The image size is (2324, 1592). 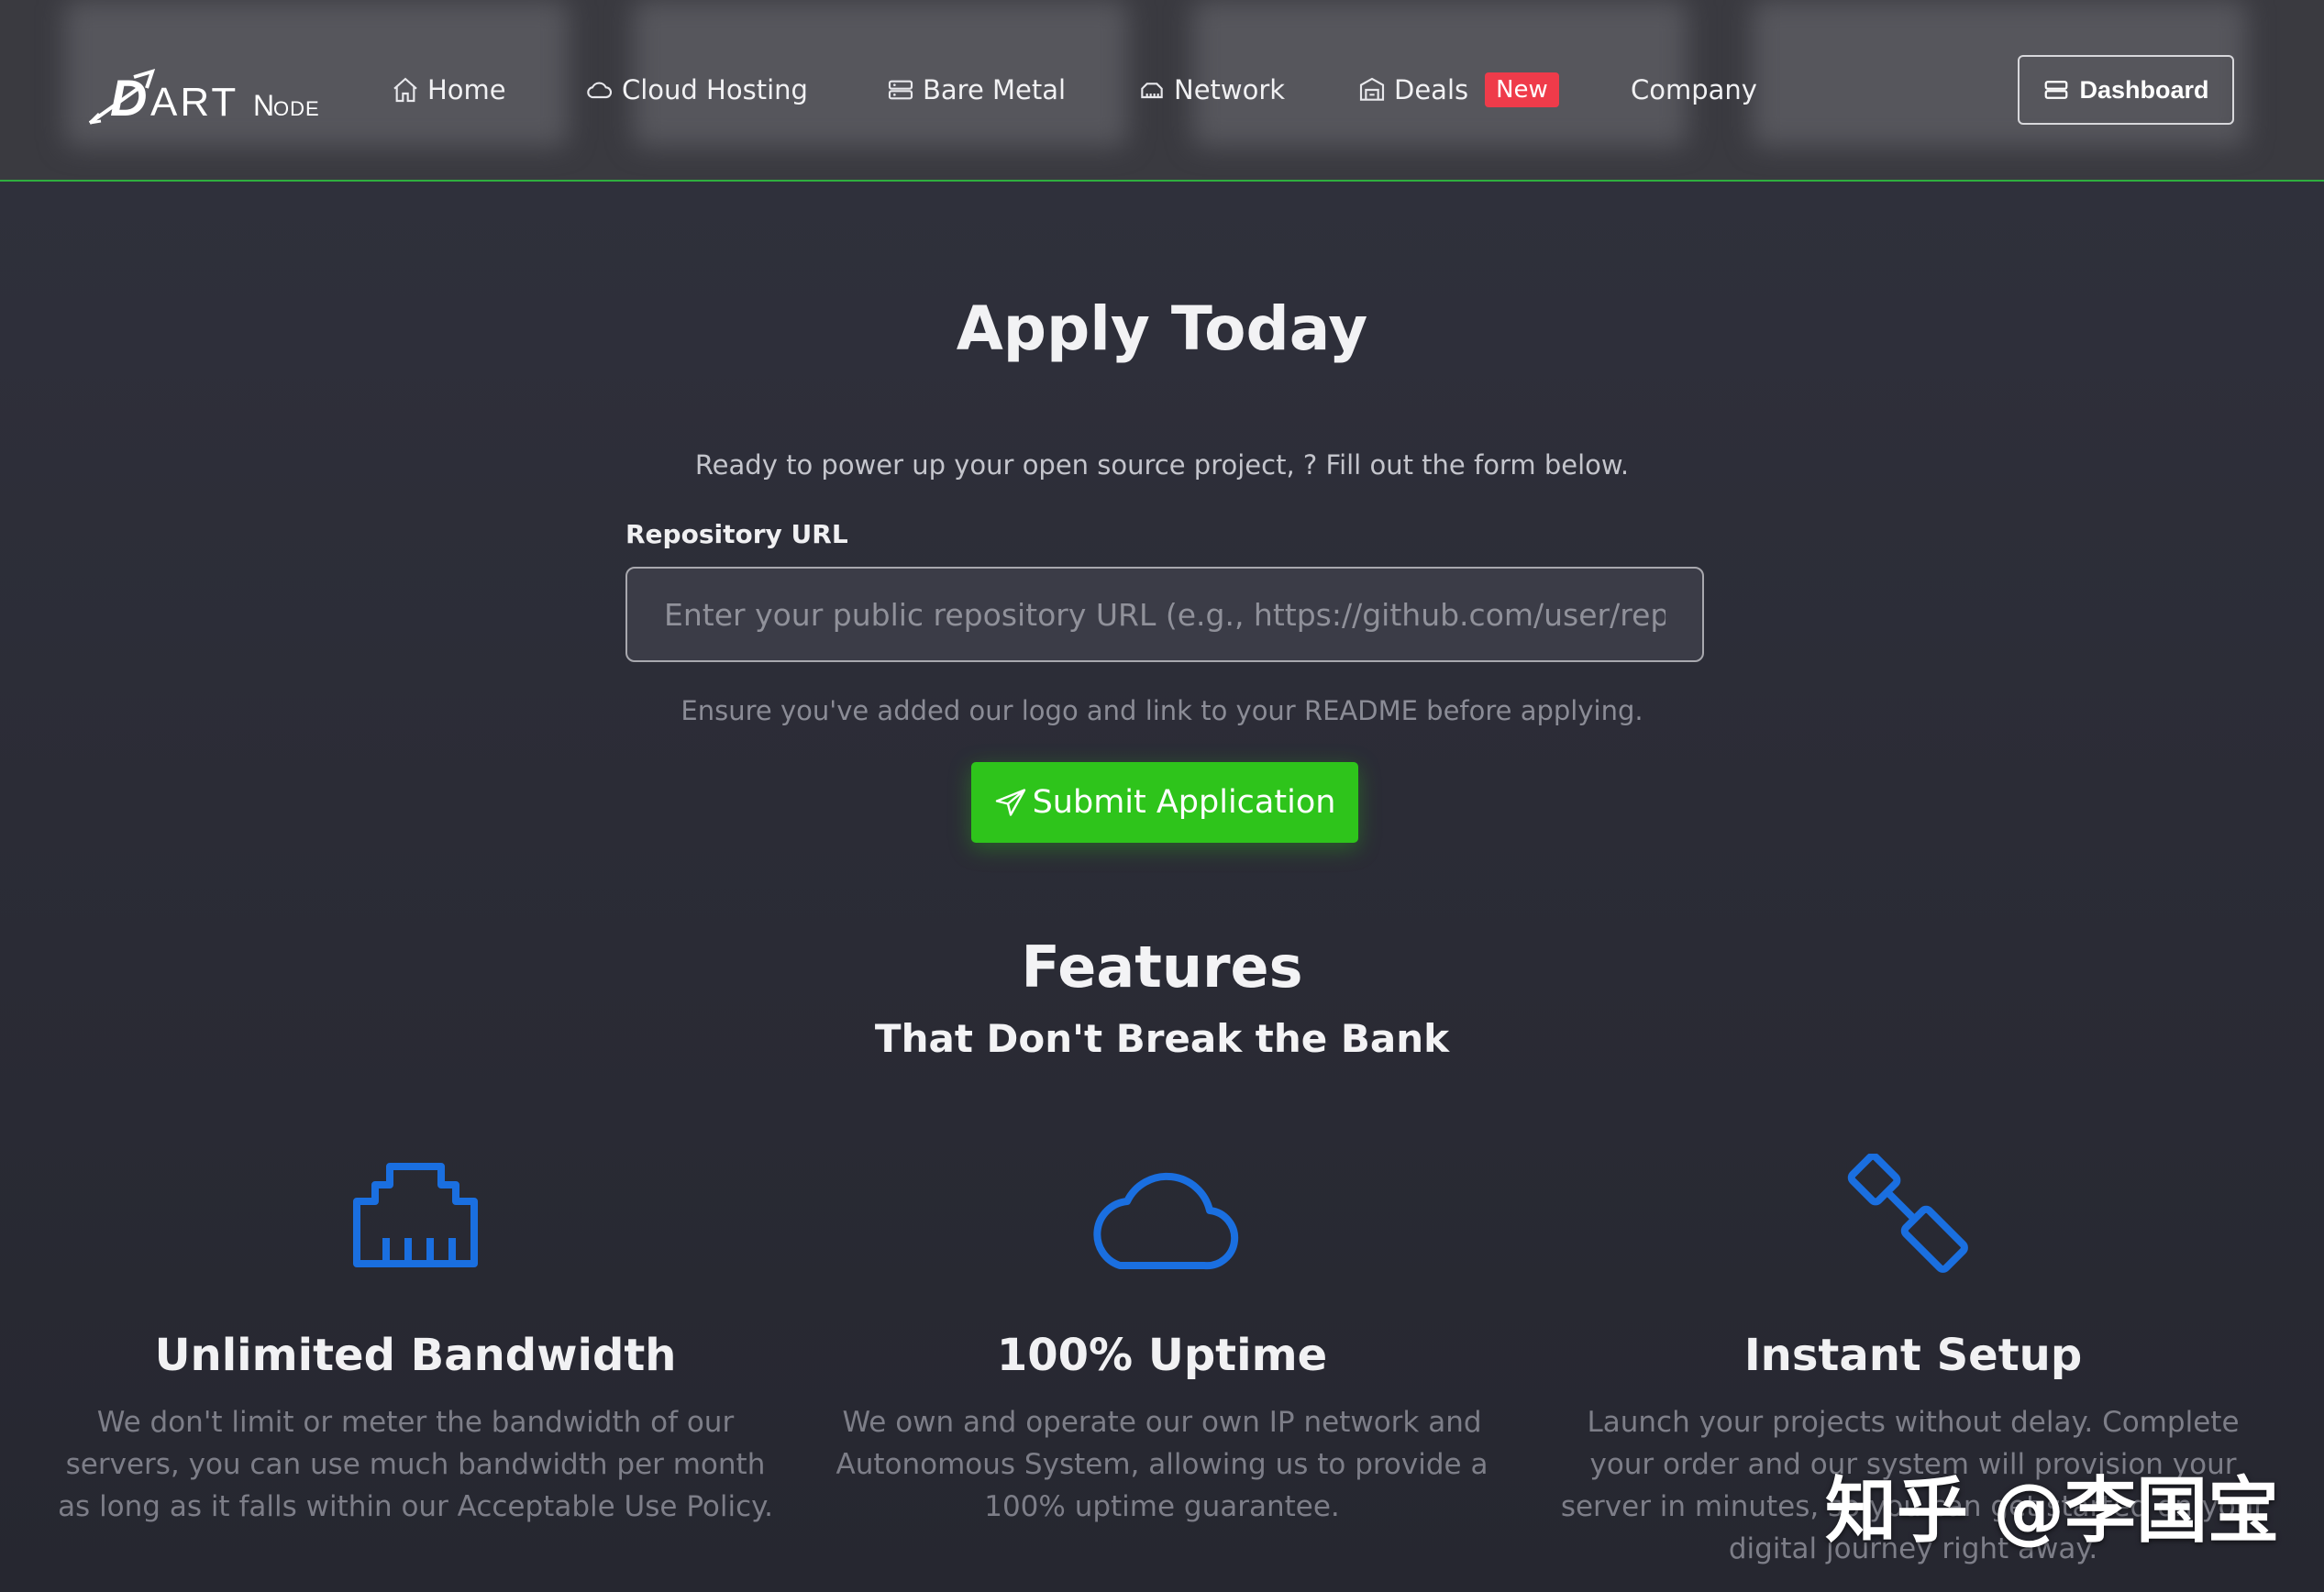 I want to click on nav-item-label: Cloud Hosting, so click(x=715, y=89).